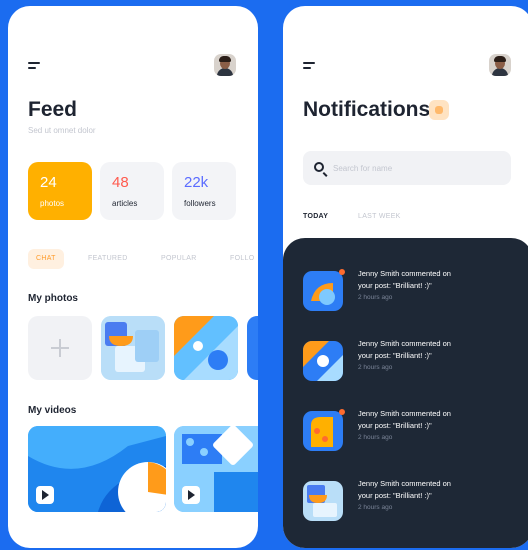  What do you see at coordinates (242, 259) in the screenshot?
I see `tab-following: FOLLO` at bounding box center [242, 259].